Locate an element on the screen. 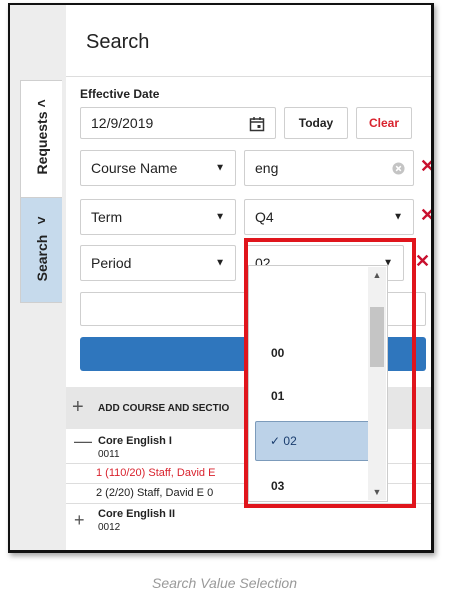  expand-icon: + is located at coordinates (79, 520).